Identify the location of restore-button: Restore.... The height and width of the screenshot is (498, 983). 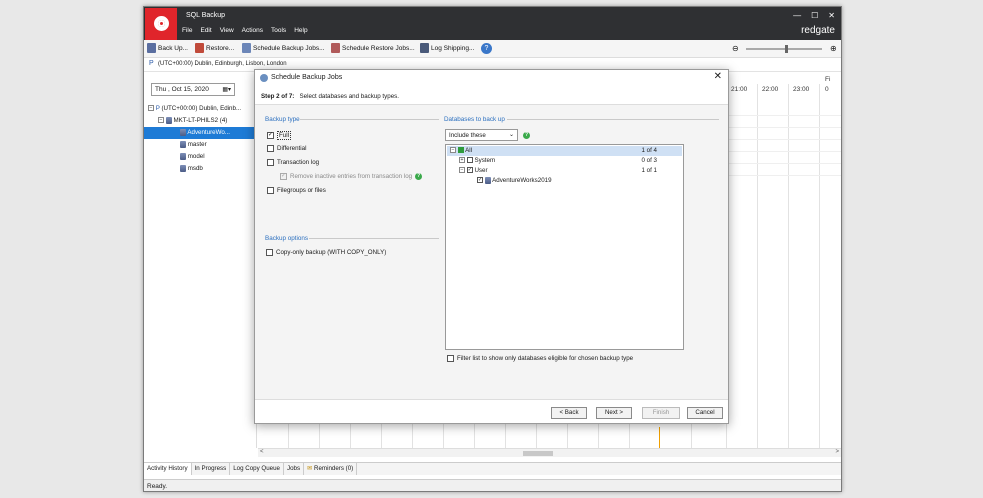
(214, 48).